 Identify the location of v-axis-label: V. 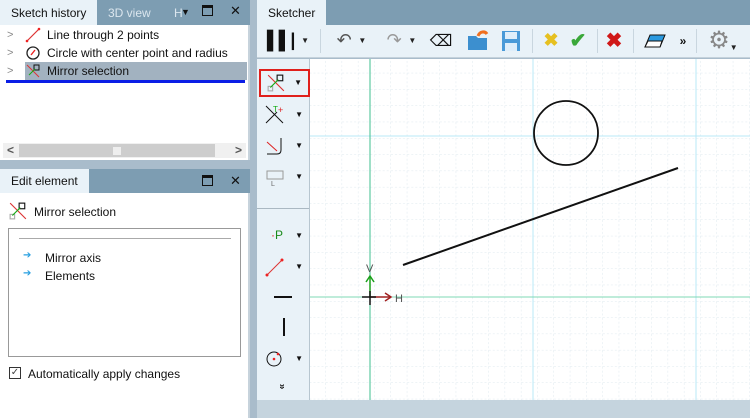
(370, 269).